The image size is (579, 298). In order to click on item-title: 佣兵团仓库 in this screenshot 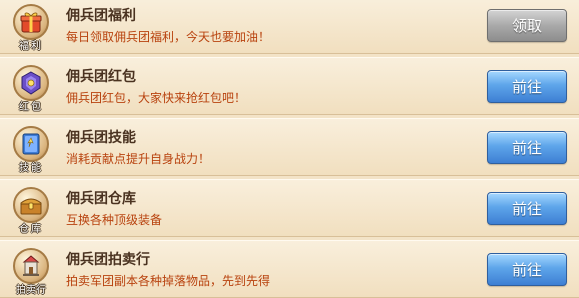, I will do `click(101, 199)`.